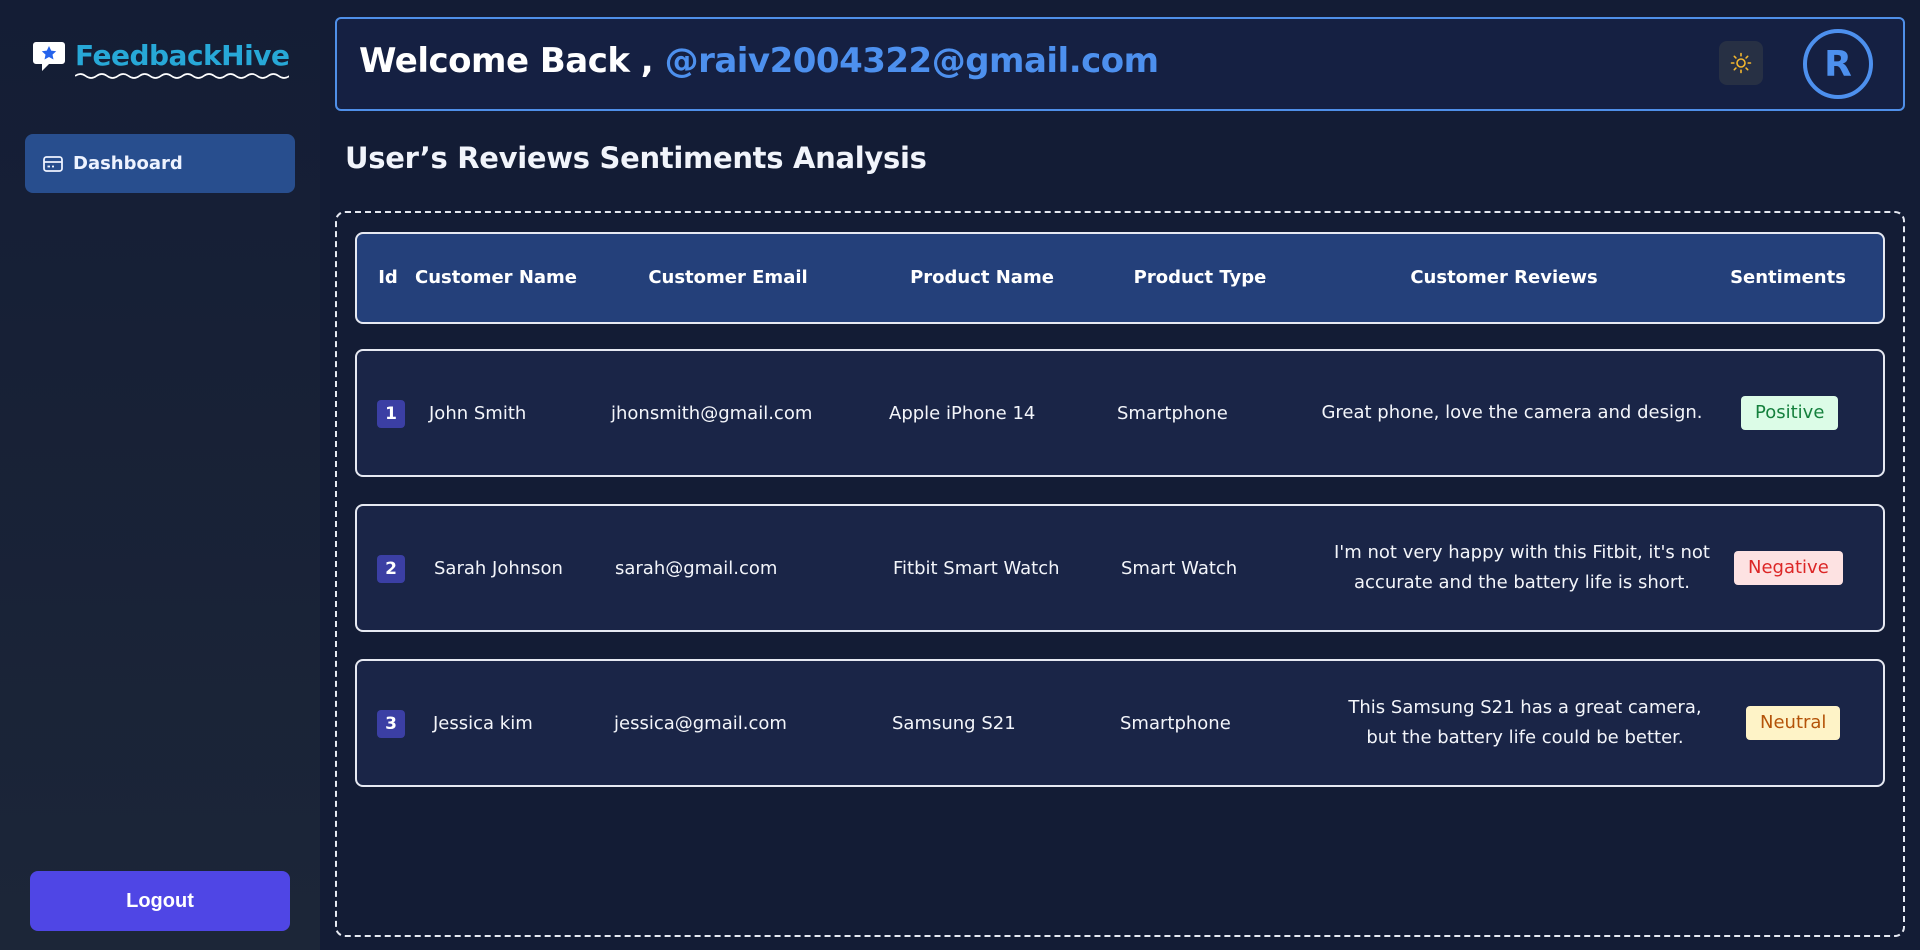 The image size is (1920, 950). I want to click on sun-icon, so click(1741, 63).